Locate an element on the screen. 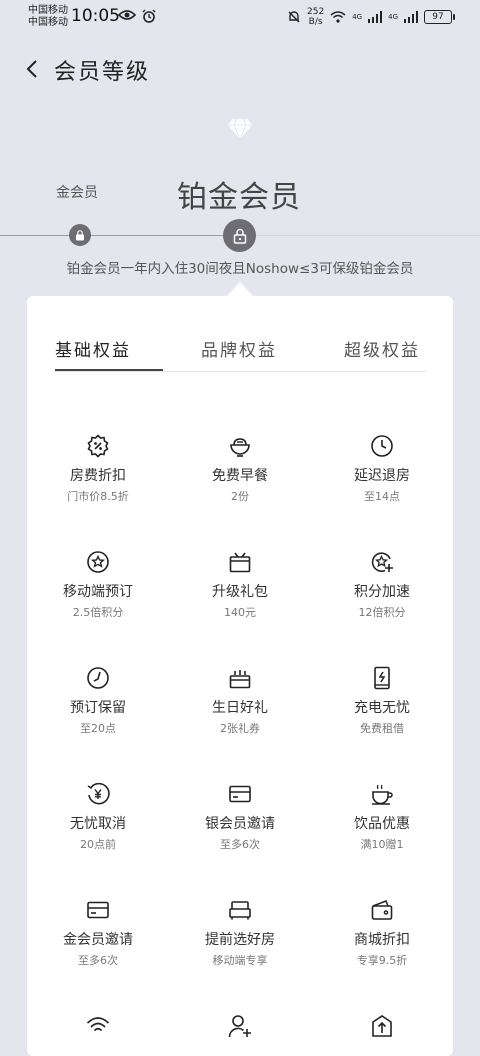  status-left-icons is located at coordinates (137, 16).